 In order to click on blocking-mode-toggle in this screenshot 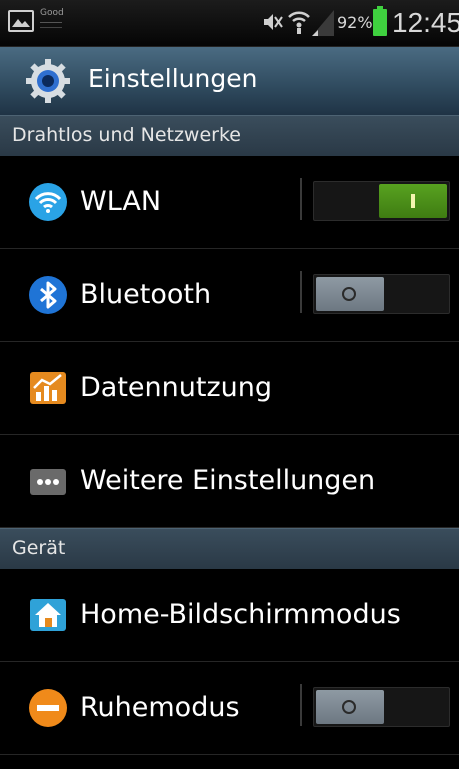, I will do `click(381, 707)`.